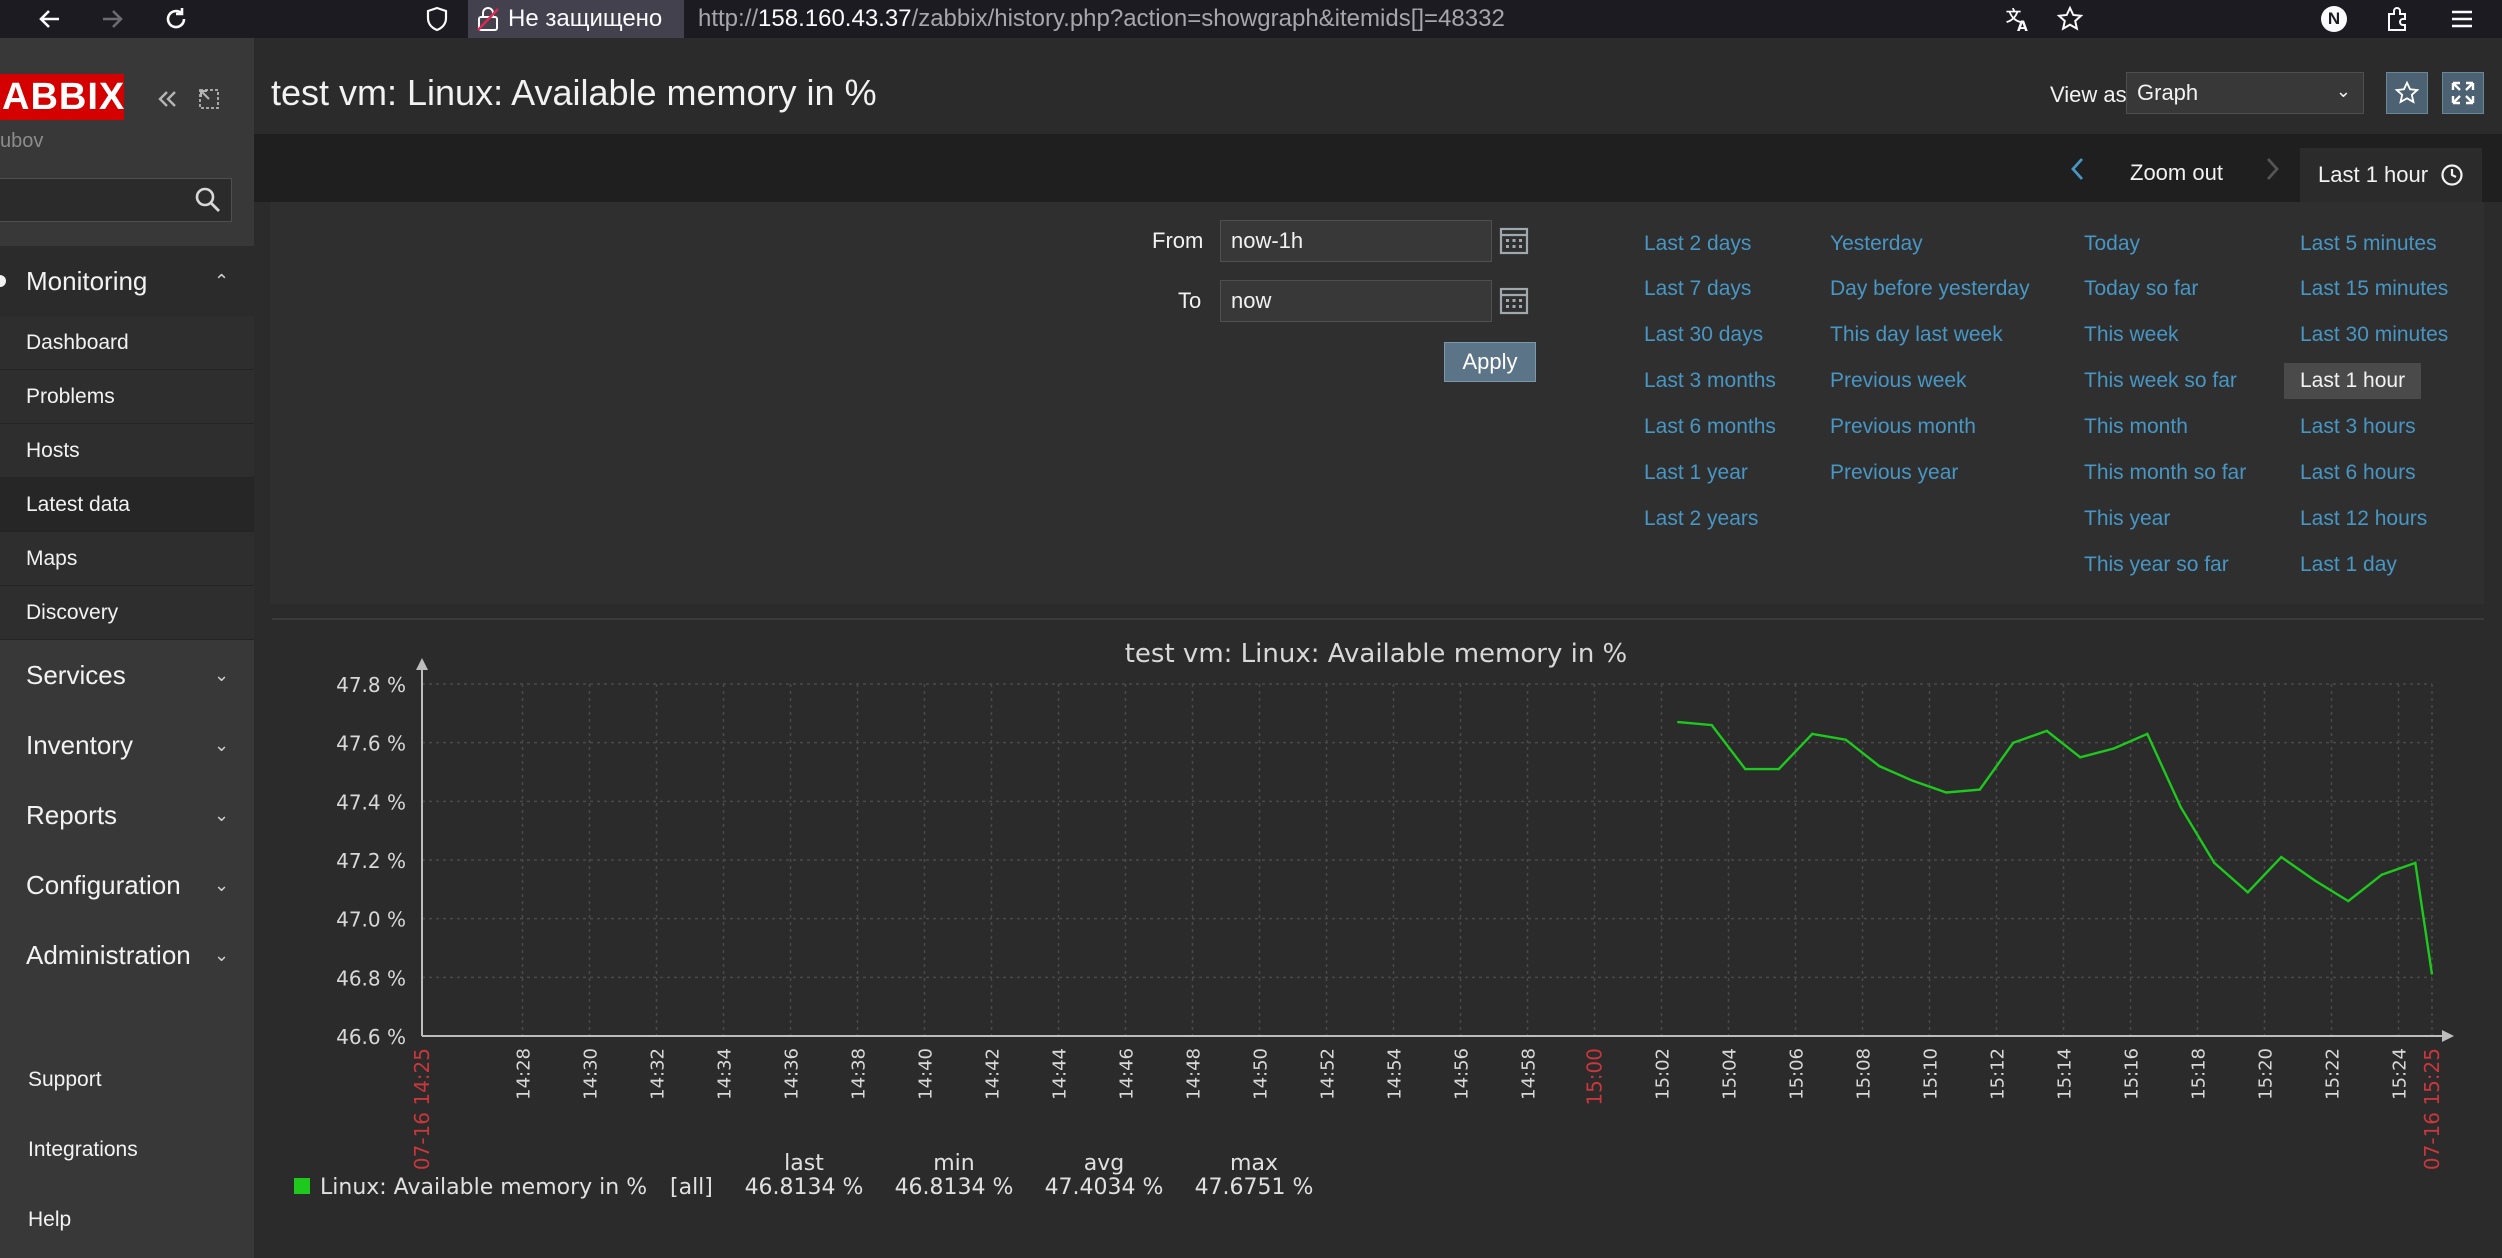  What do you see at coordinates (1190, 300) in the screenshot?
I see `to-label: To` at bounding box center [1190, 300].